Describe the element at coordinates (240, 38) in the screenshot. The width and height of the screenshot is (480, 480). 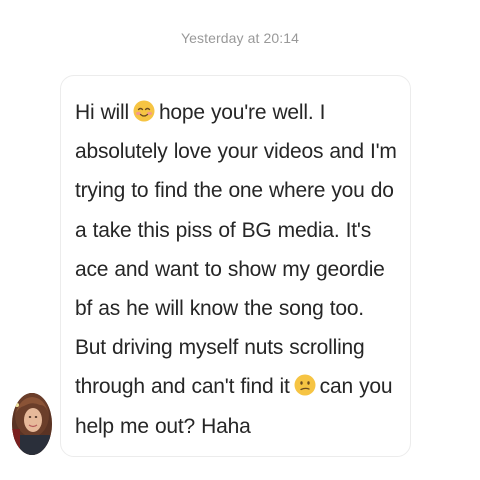
I see `message-timestamp: Yesterday at 20:14` at that location.